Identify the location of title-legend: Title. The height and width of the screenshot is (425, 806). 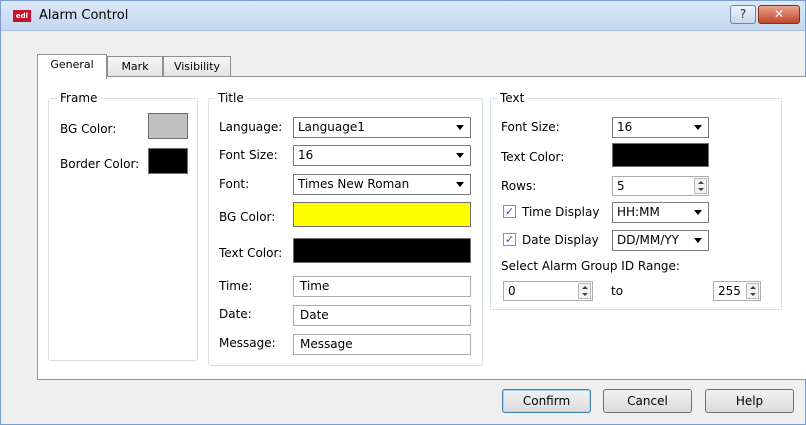
(231, 98).